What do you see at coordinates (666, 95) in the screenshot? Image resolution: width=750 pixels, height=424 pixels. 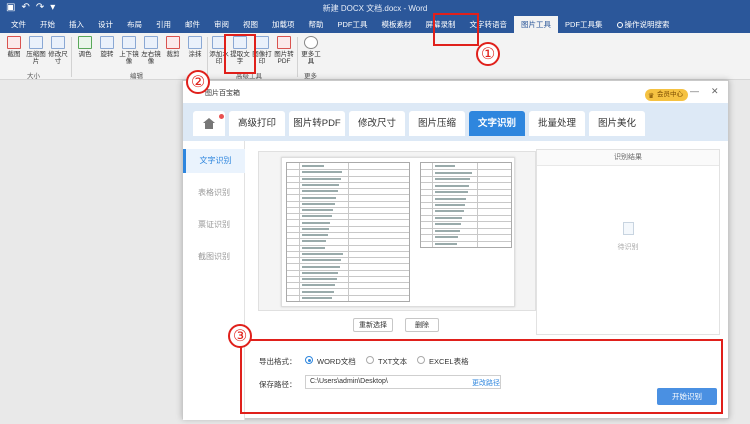 I see `member-center-button: ♛ 会员中心` at bounding box center [666, 95].